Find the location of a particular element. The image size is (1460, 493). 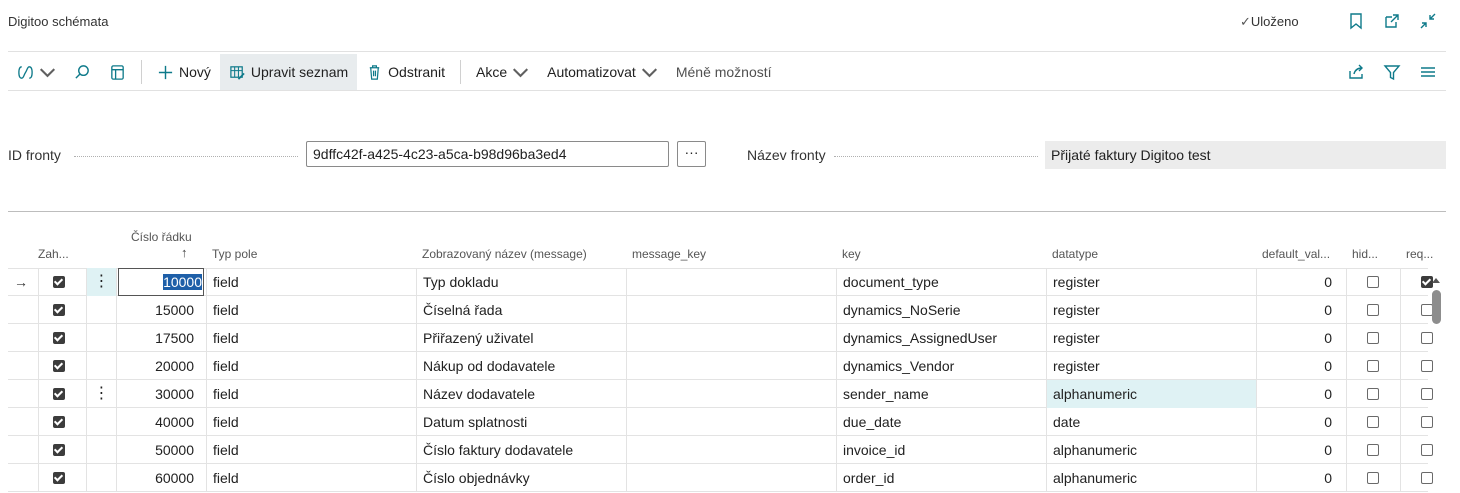

col-field-type: Typ pole is located at coordinates (234, 254).